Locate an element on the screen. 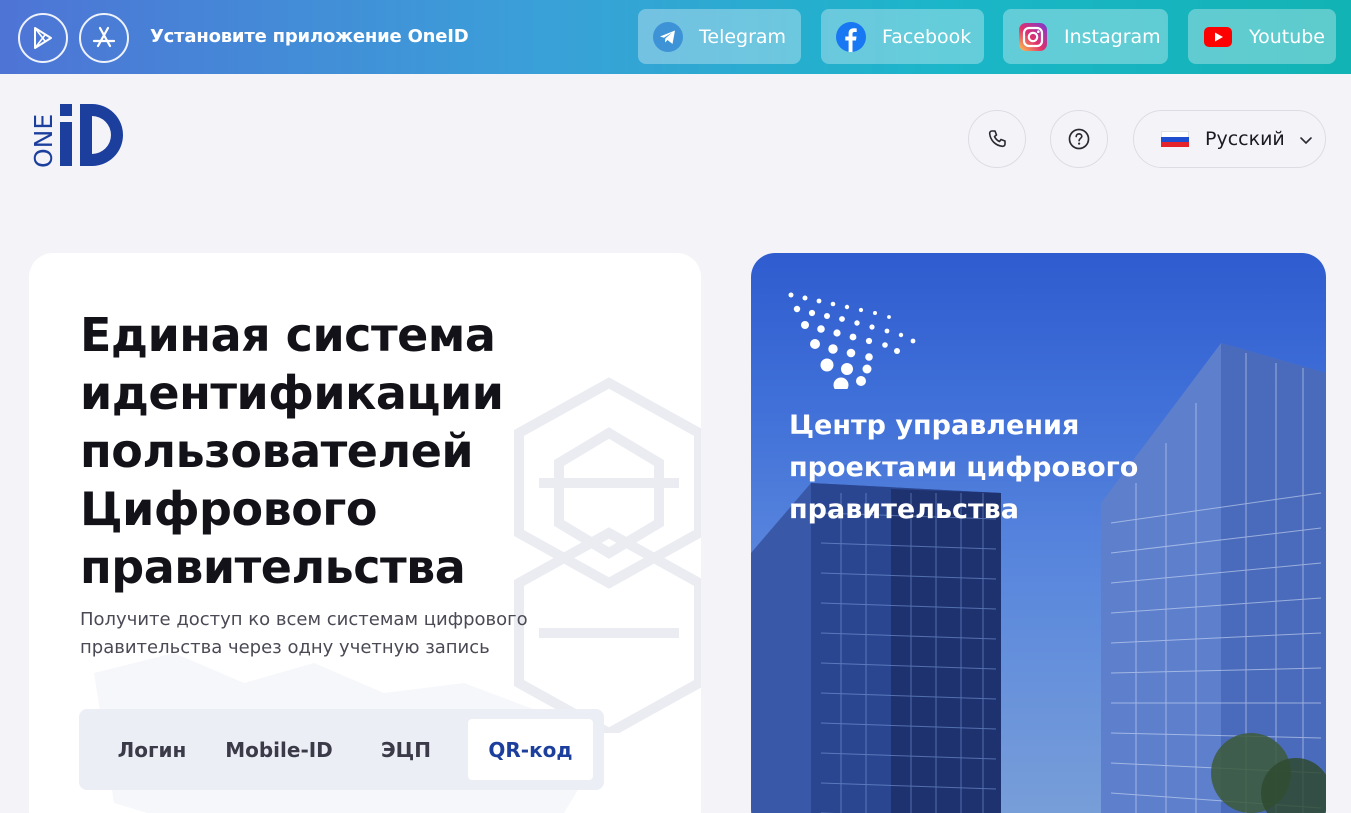  youtube-link: Youtube is located at coordinates (1262, 36).